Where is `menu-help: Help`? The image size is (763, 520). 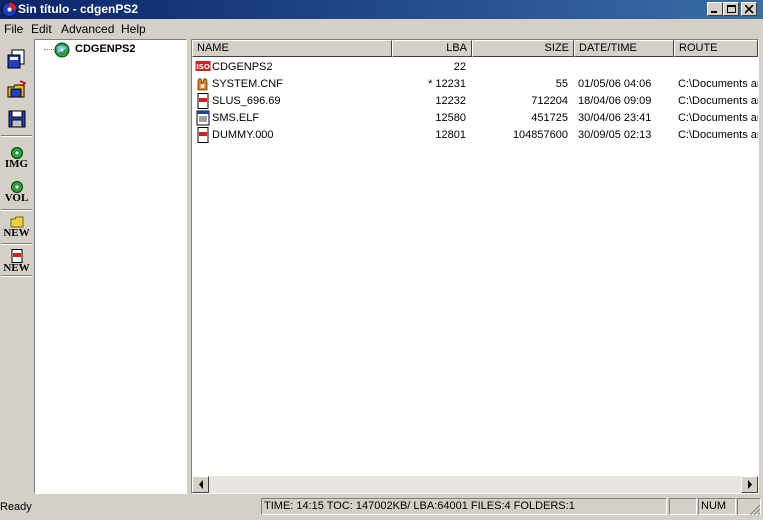 menu-help: Help is located at coordinates (133, 29).